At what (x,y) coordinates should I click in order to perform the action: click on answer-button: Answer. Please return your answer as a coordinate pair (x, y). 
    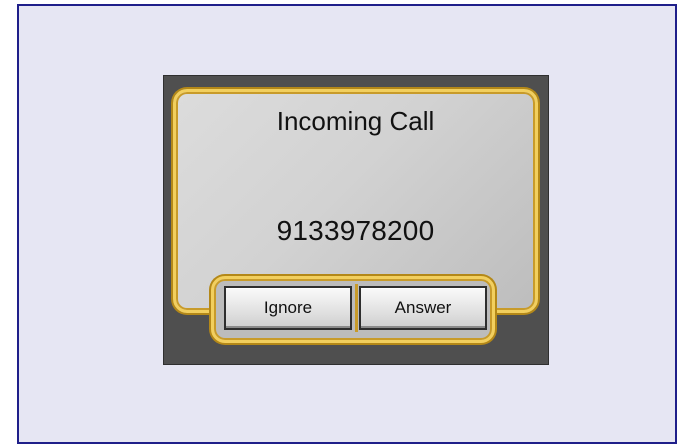
    Looking at the image, I should click on (423, 308).